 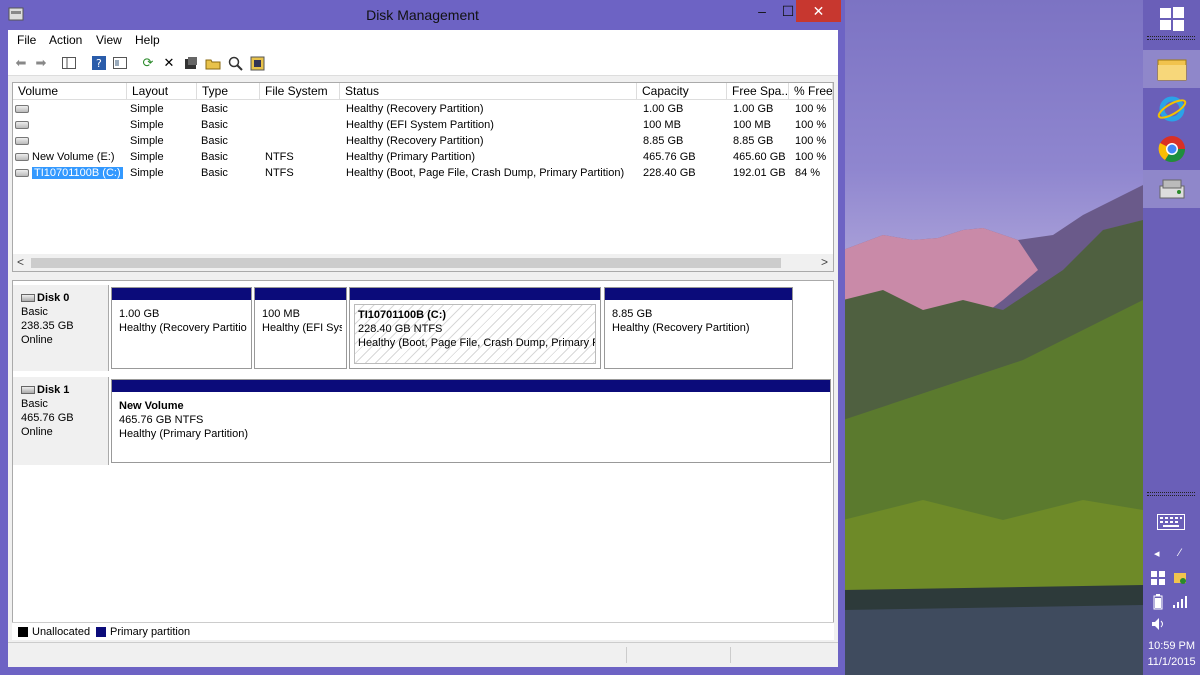 I want to click on capacity-cell: 228.40 GB, so click(x=669, y=173).